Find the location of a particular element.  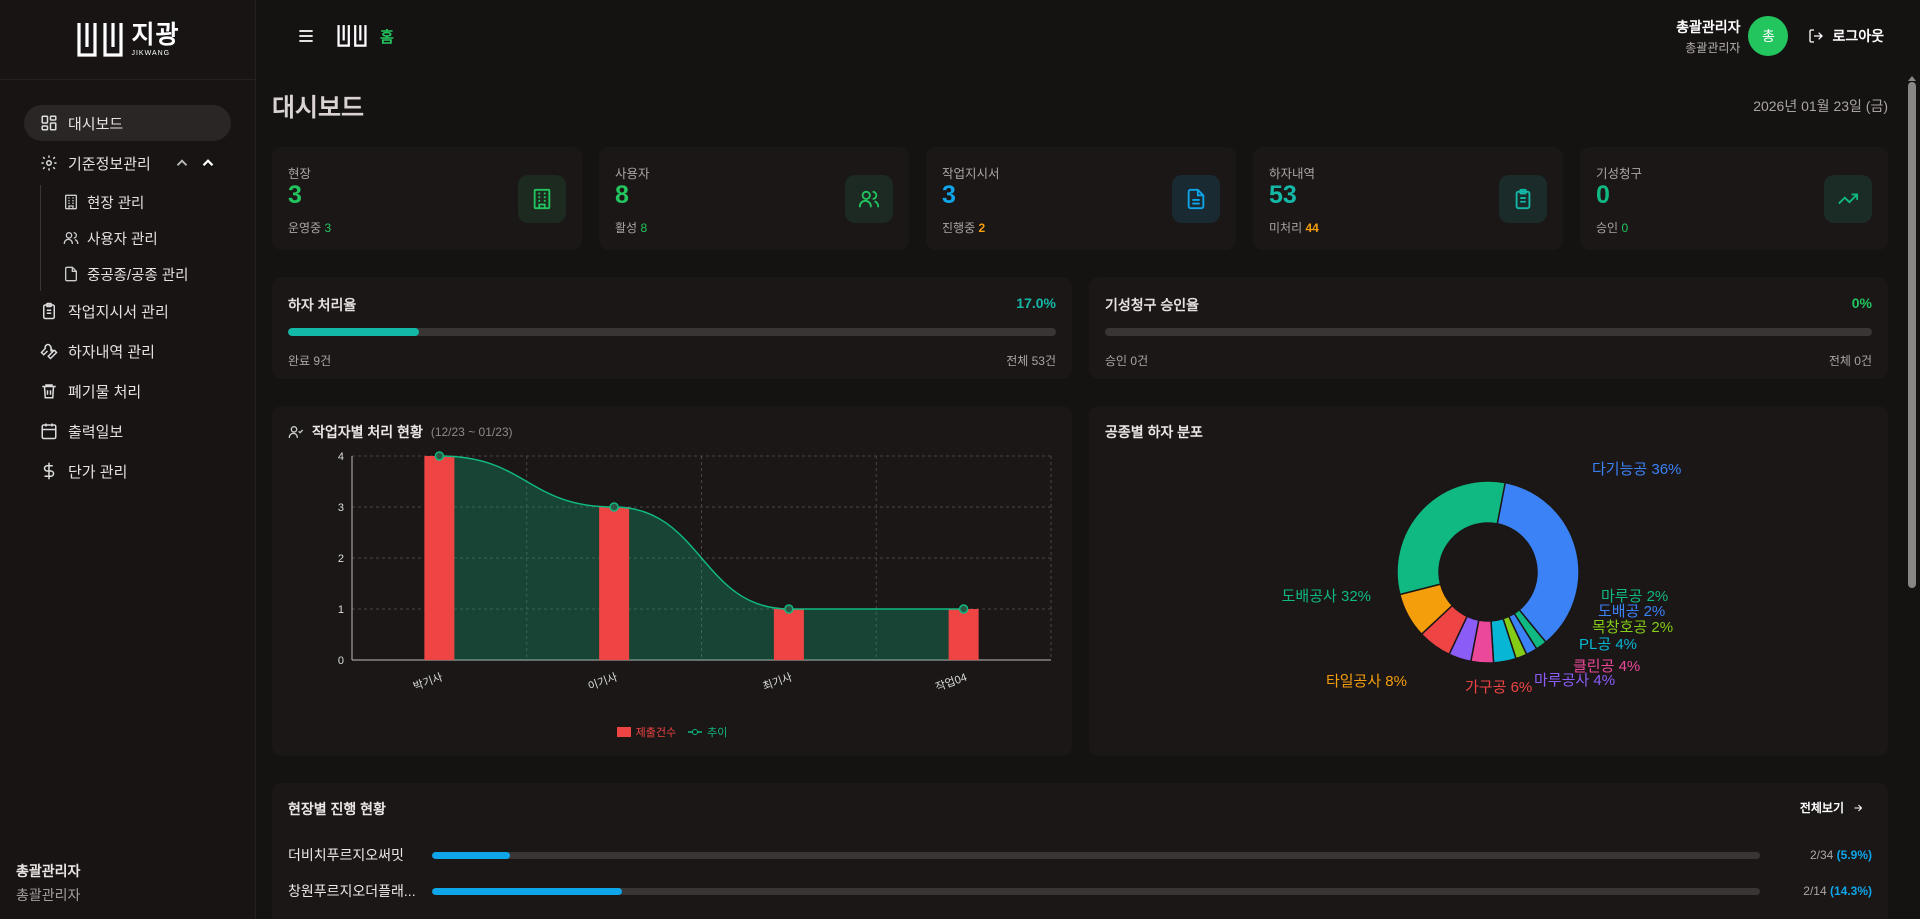

trend-up-icon is located at coordinates (1848, 199).